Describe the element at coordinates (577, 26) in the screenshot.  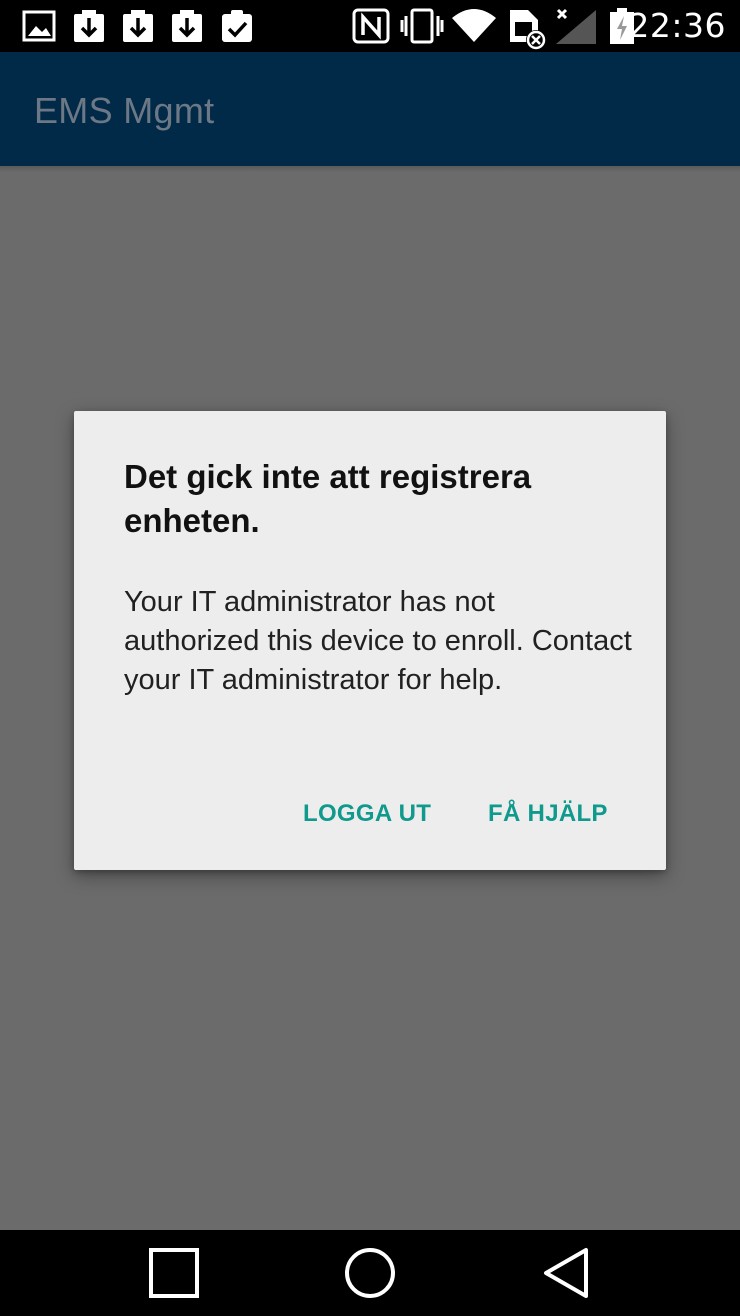
I see `signal-off-icon` at that location.